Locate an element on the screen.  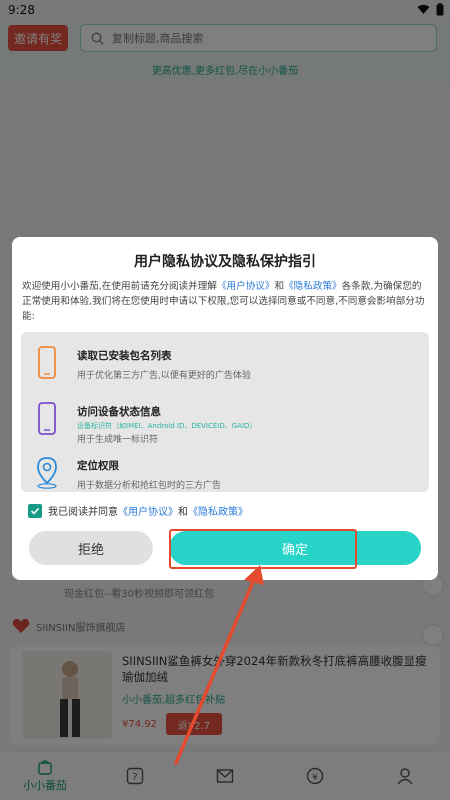
agree-user-agreement-link: 《用户协议》 is located at coordinates (148, 512).